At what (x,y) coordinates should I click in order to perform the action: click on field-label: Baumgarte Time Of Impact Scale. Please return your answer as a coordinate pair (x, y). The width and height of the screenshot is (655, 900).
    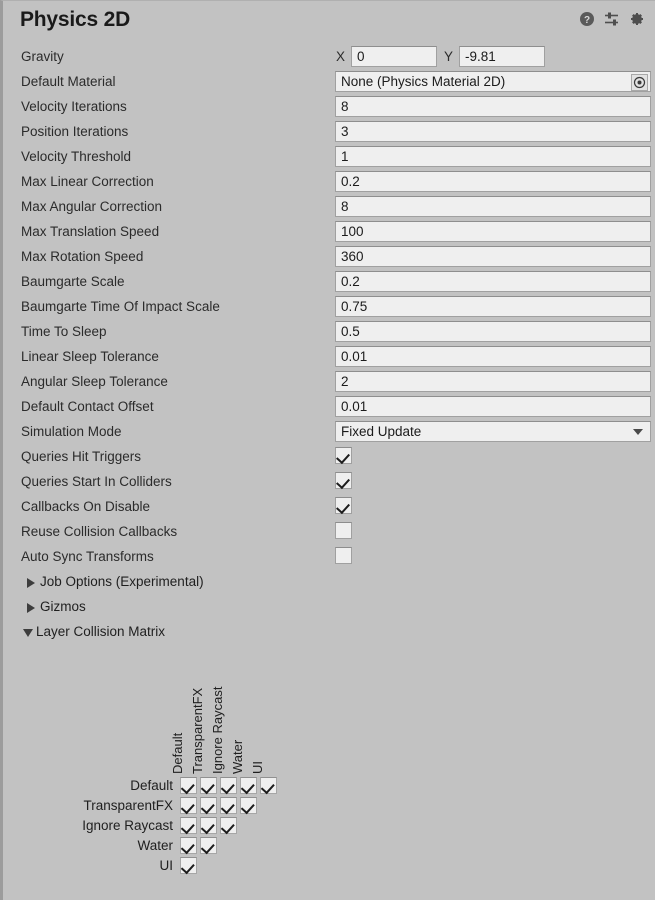
    Looking at the image, I should click on (120, 306).